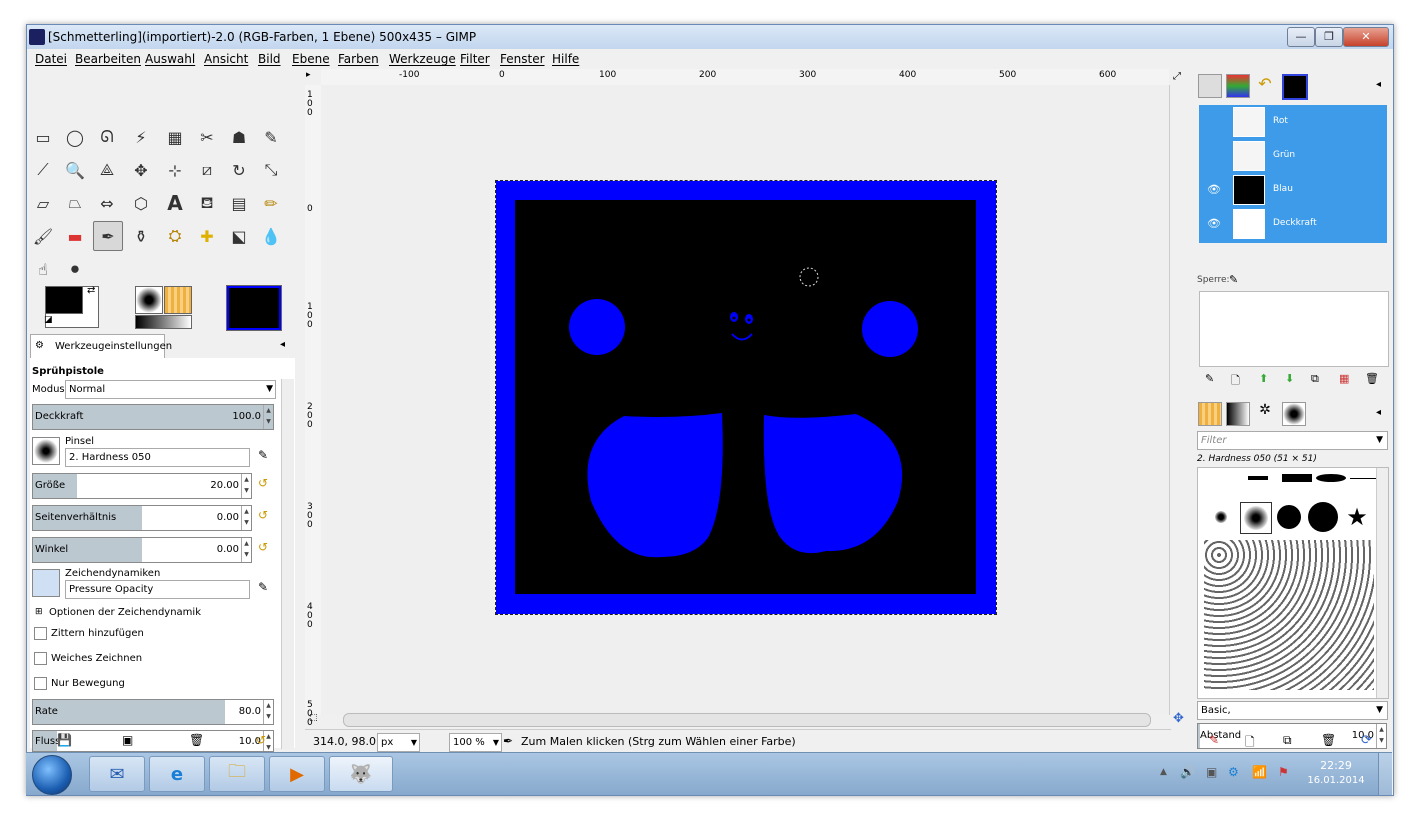 The height and width of the screenshot is (820, 1418). What do you see at coordinates (263, 587) in the screenshot?
I see `edit-dynamics-icon: ✎` at bounding box center [263, 587].